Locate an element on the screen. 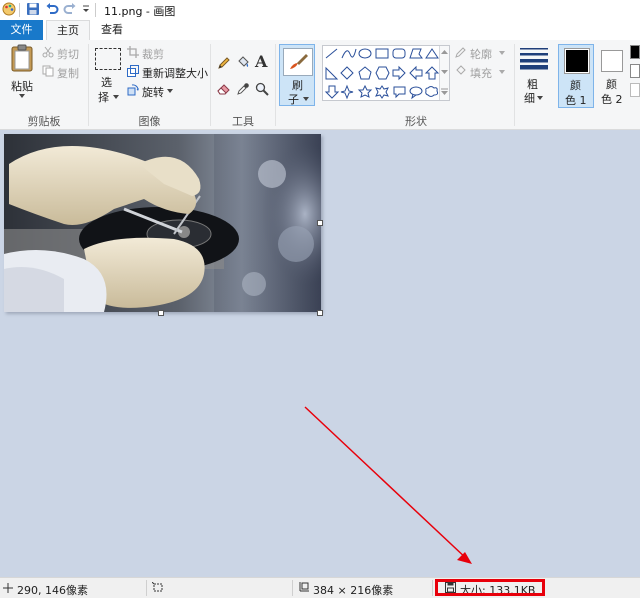 This screenshot has width=640, height=598. resize-handle-right is located at coordinates (320, 223).